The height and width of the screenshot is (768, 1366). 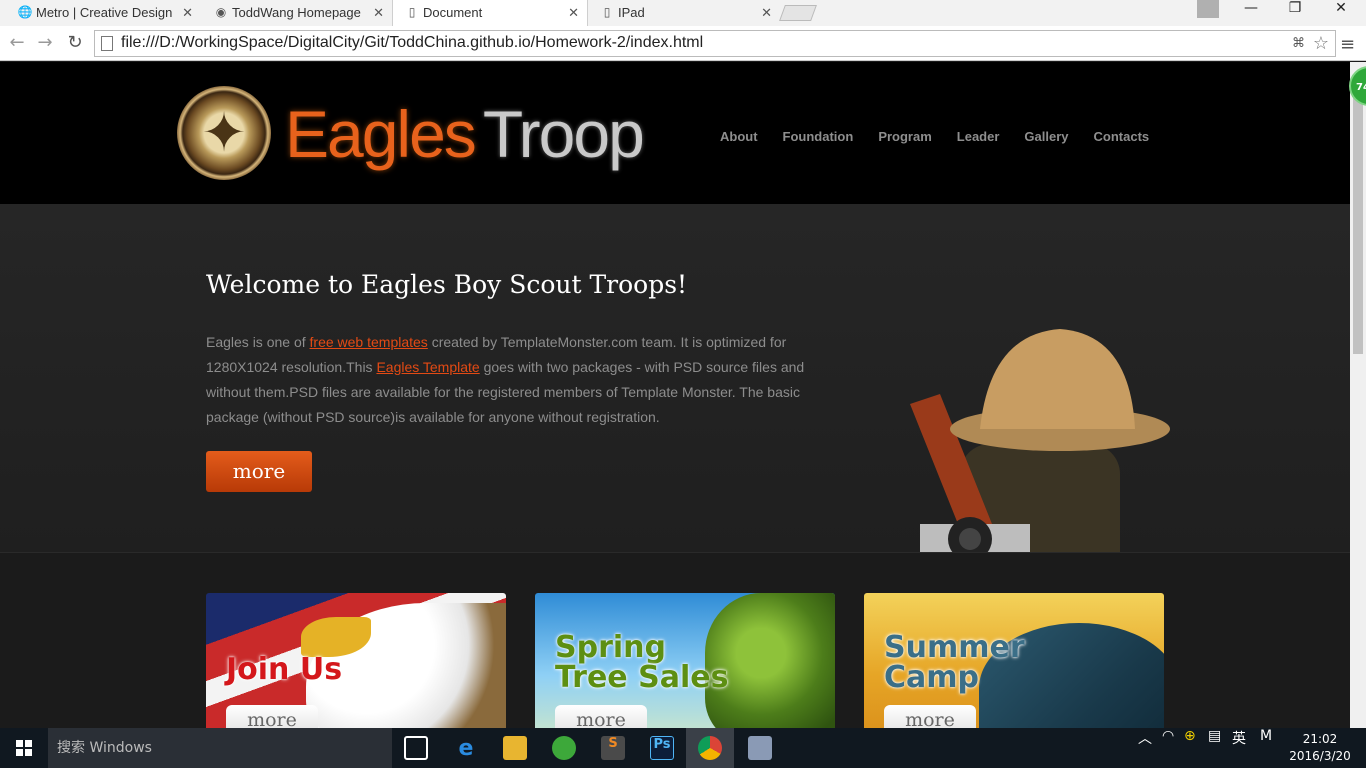 What do you see at coordinates (564, 748) in the screenshot?
I see `green-app-icon` at bounding box center [564, 748].